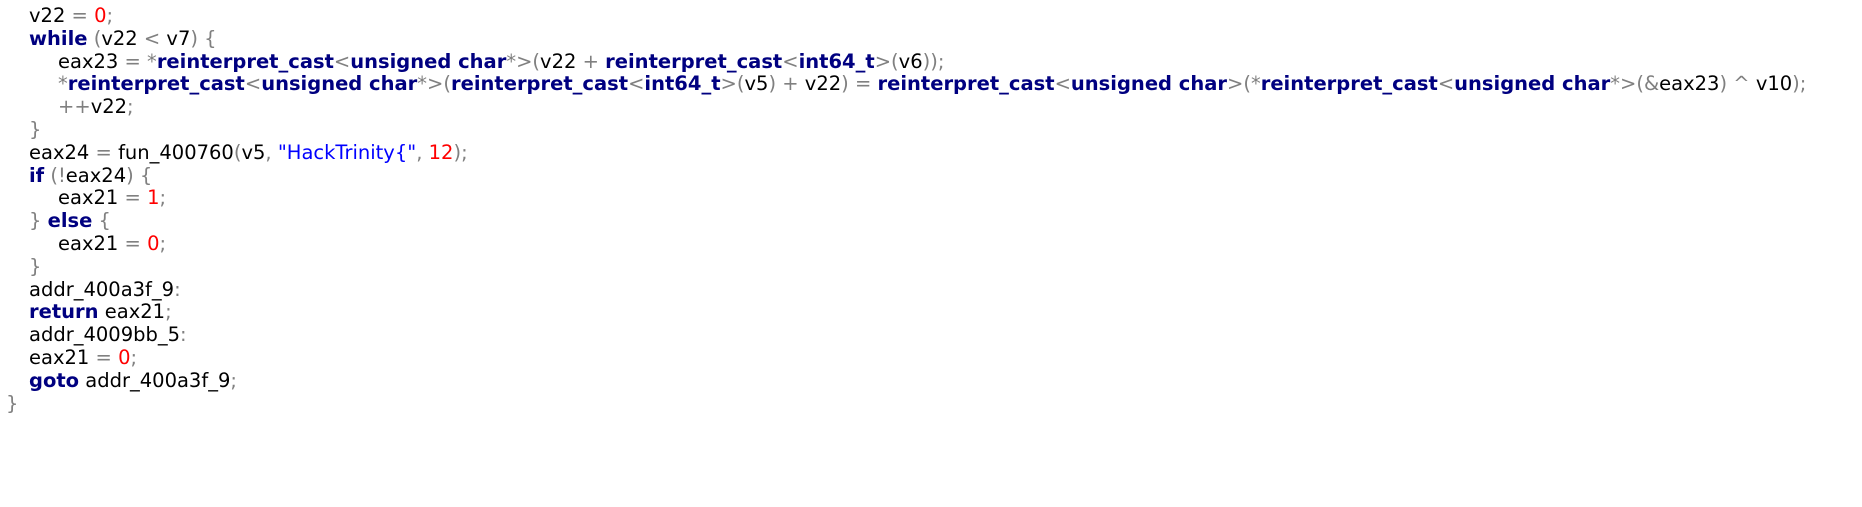  I want to click on punctuation-token: *, so click(63, 84).